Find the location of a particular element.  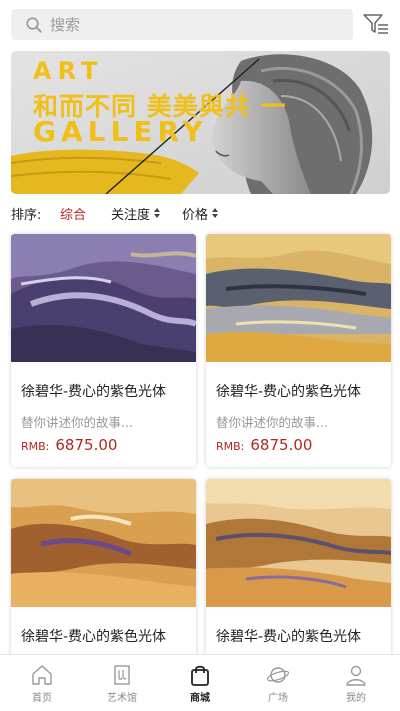

tab-profile: 我的 is located at coordinates (356, 683).